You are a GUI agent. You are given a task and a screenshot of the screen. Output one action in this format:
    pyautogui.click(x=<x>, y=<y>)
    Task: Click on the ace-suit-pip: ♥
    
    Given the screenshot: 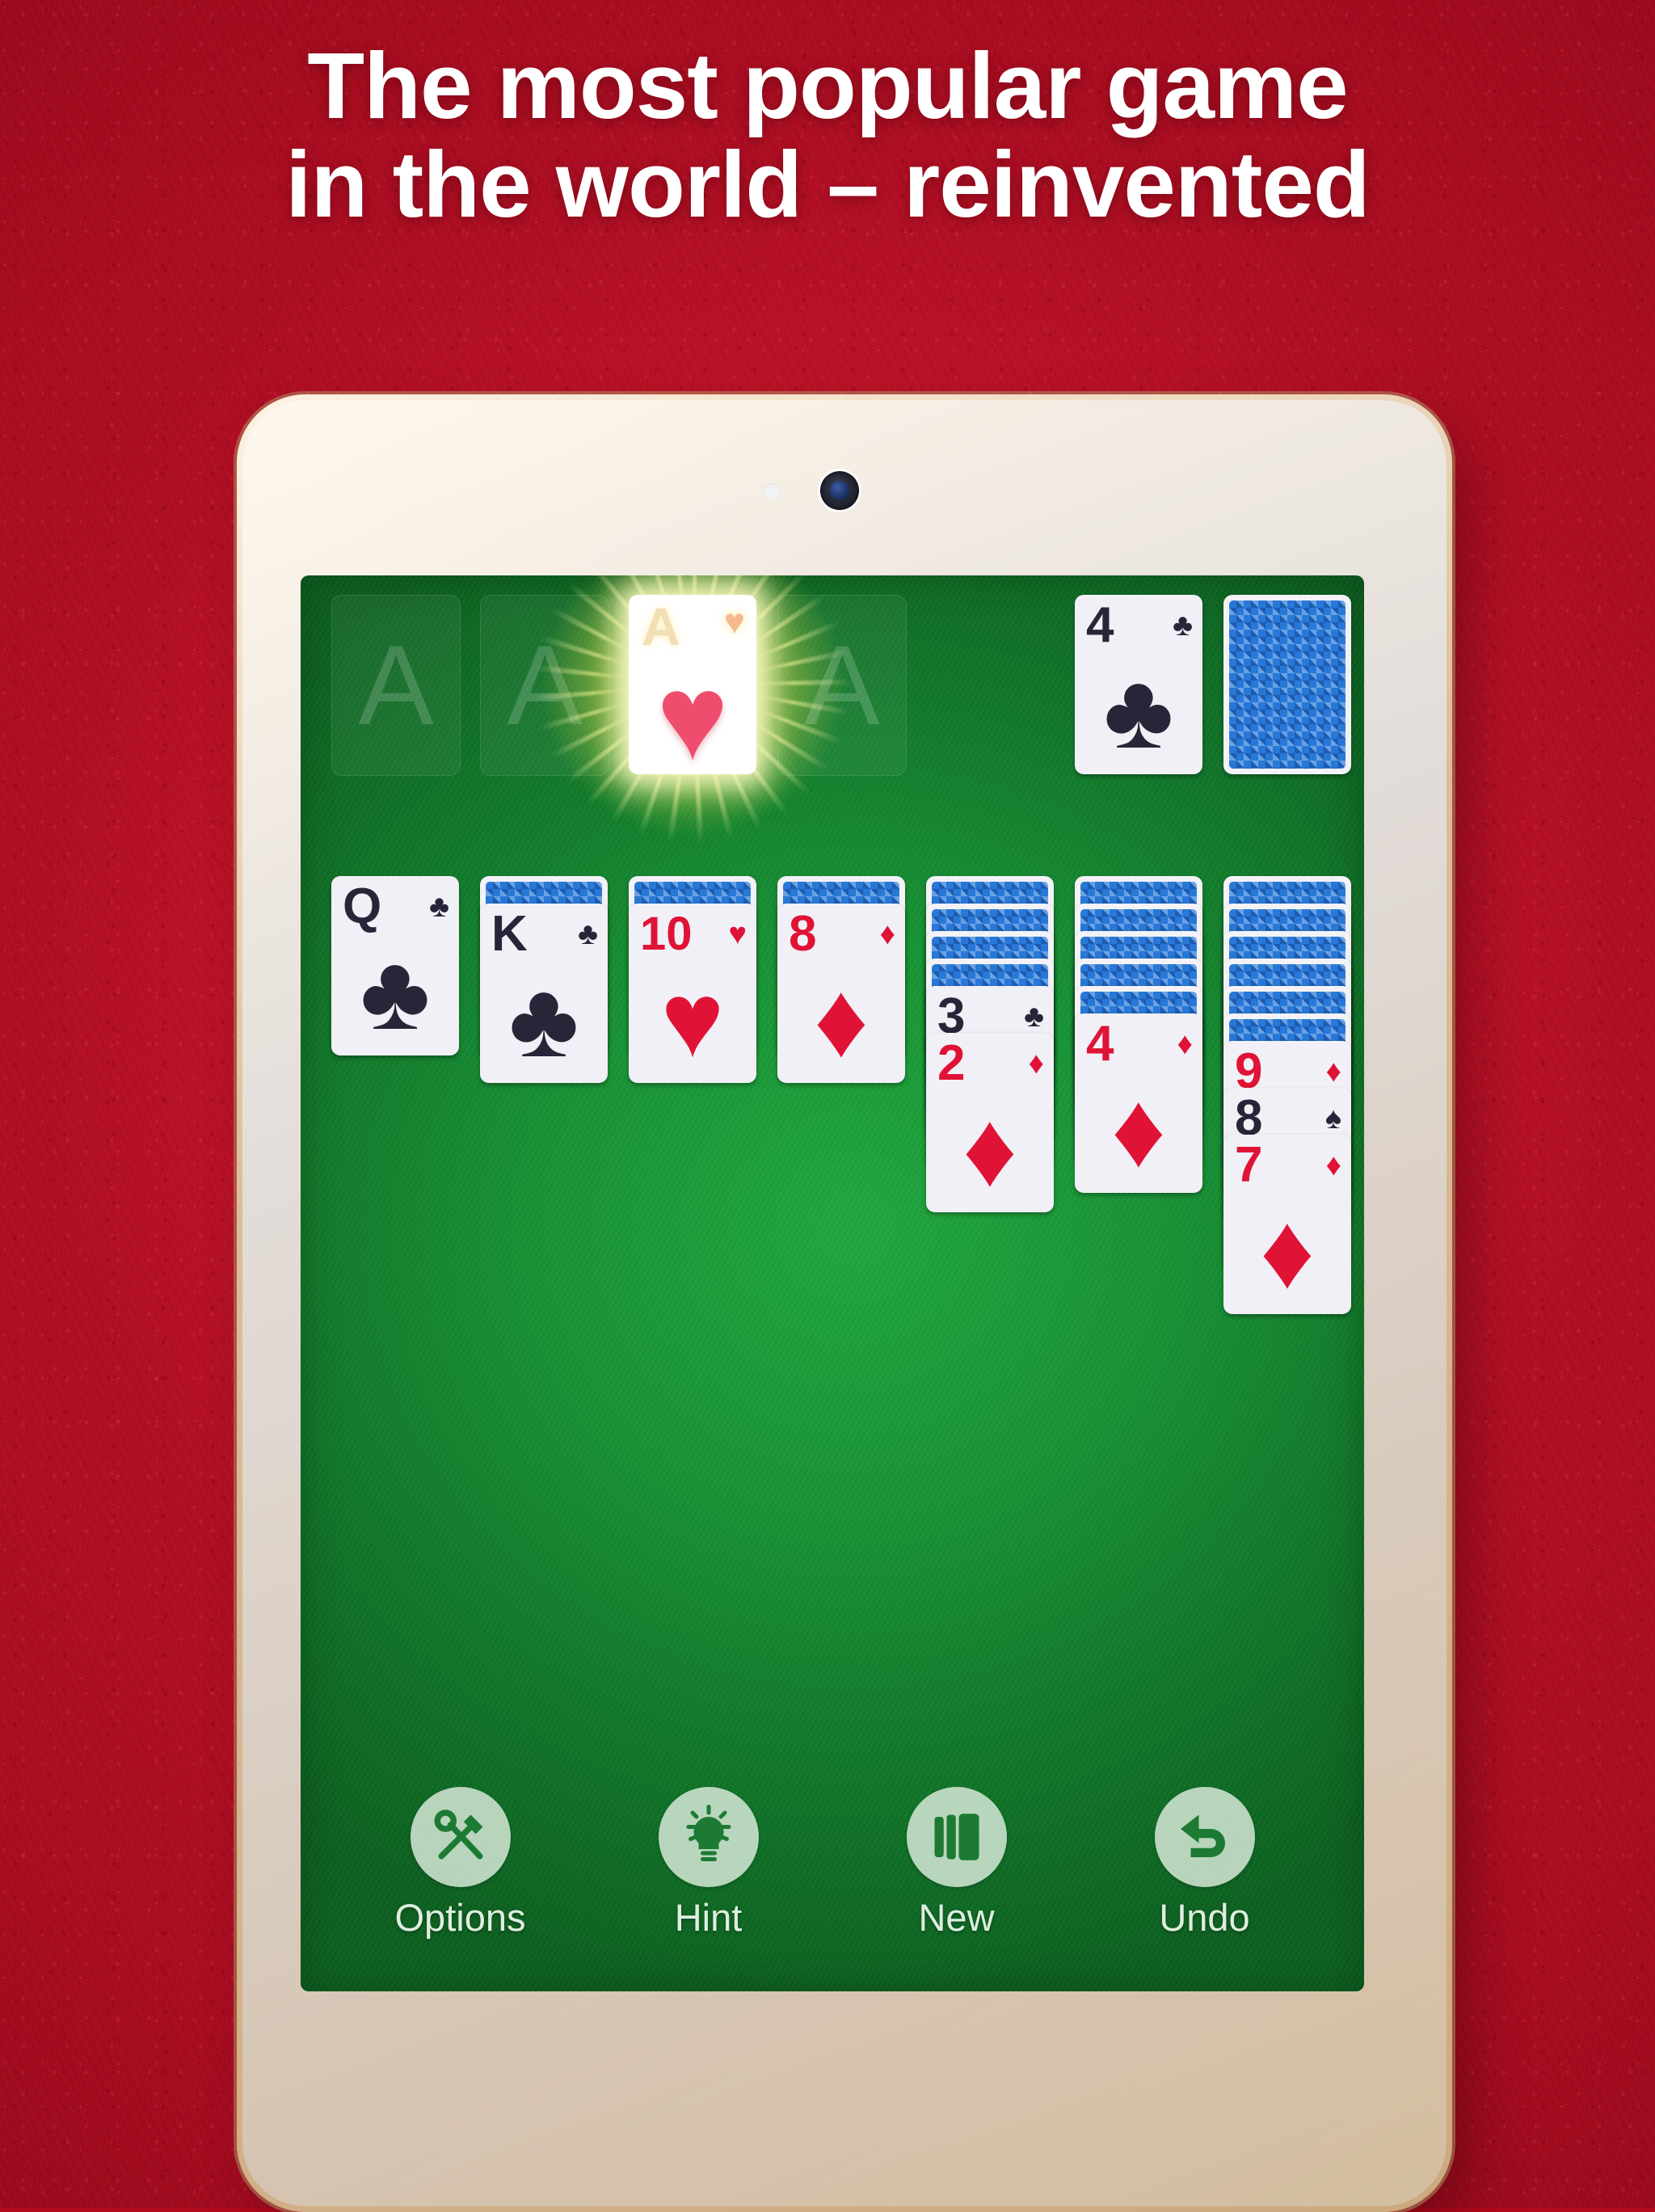 What is the action you would take?
    pyautogui.click(x=734, y=622)
    